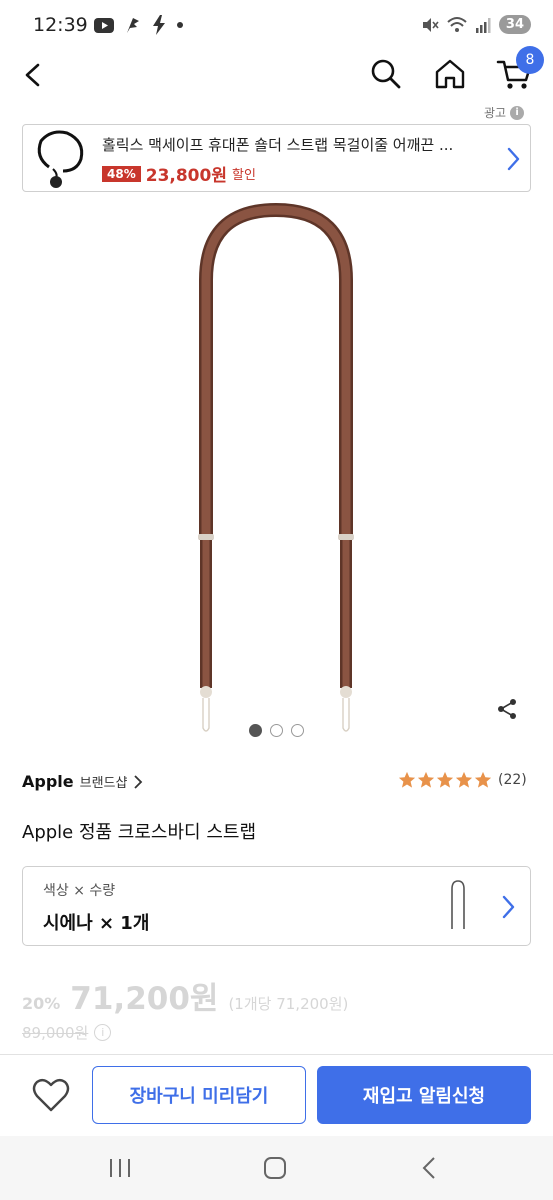 Image resolution: width=553 pixels, height=1200 pixels. Describe the element at coordinates (507, 709) in the screenshot. I see `share-icon` at that location.